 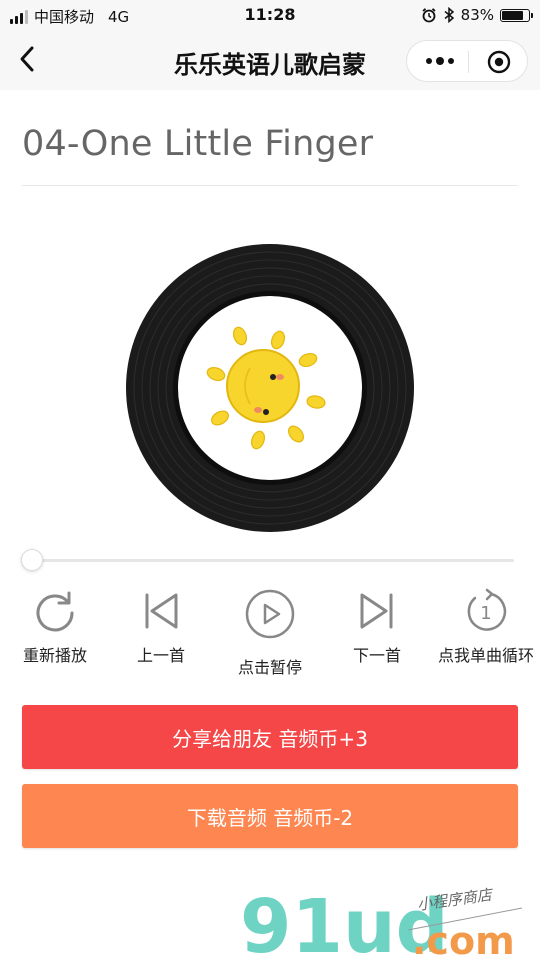 I want to click on next-track-button: 下一首, so click(x=377, y=627).